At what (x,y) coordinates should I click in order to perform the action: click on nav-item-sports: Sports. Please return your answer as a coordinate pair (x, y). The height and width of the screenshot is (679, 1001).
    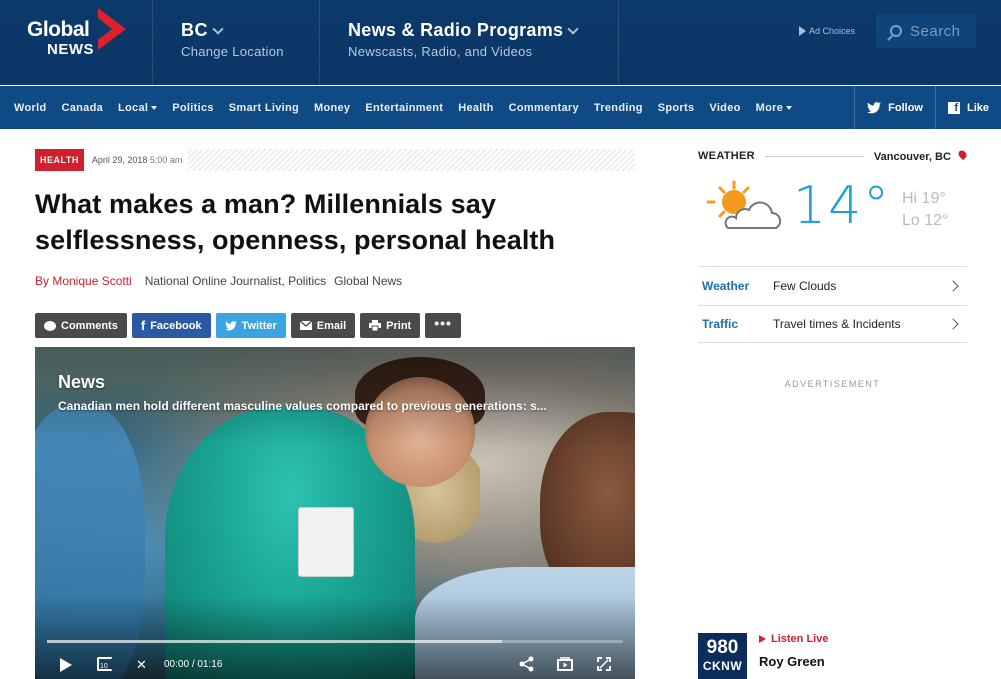
    Looking at the image, I should click on (676, 108).